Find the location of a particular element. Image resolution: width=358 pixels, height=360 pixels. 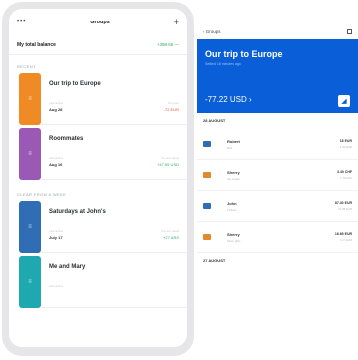

expense-details: Sherry Tasty gifts is located at coordinates (281, 237).